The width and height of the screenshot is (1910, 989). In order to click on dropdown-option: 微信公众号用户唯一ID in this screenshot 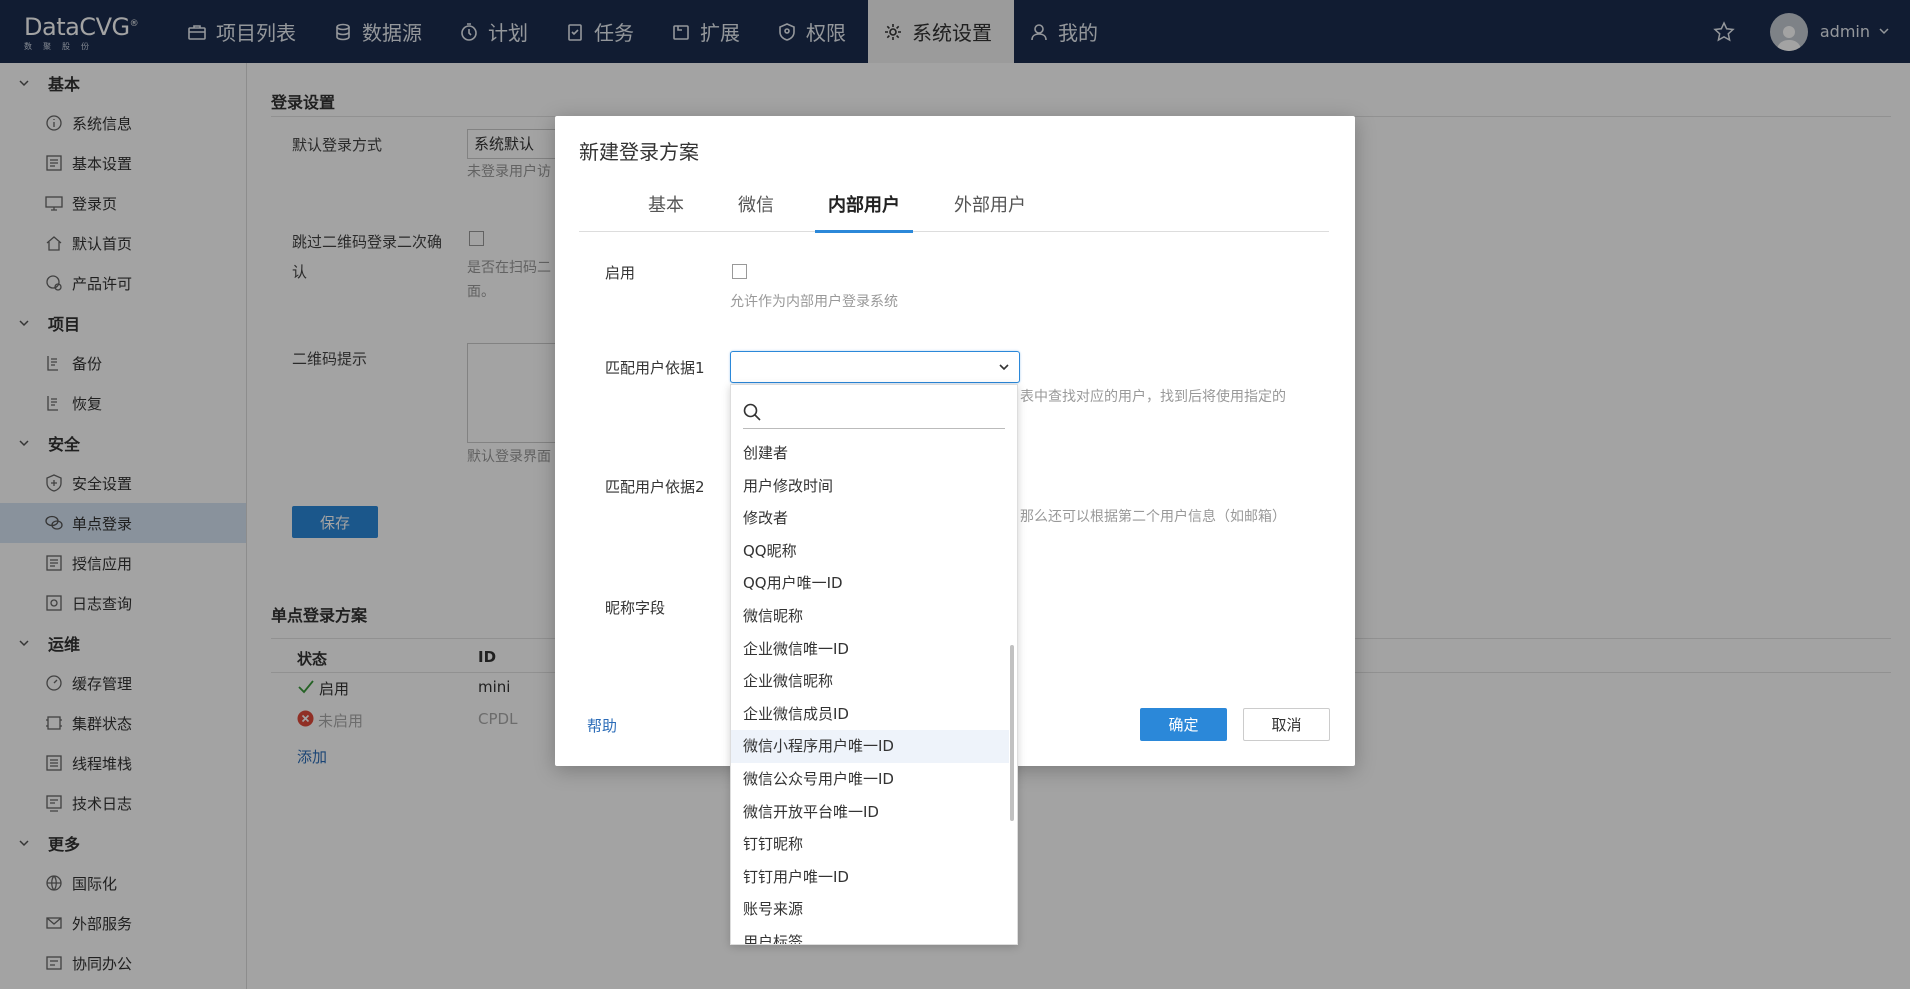, I will do `click(870, 779)`.